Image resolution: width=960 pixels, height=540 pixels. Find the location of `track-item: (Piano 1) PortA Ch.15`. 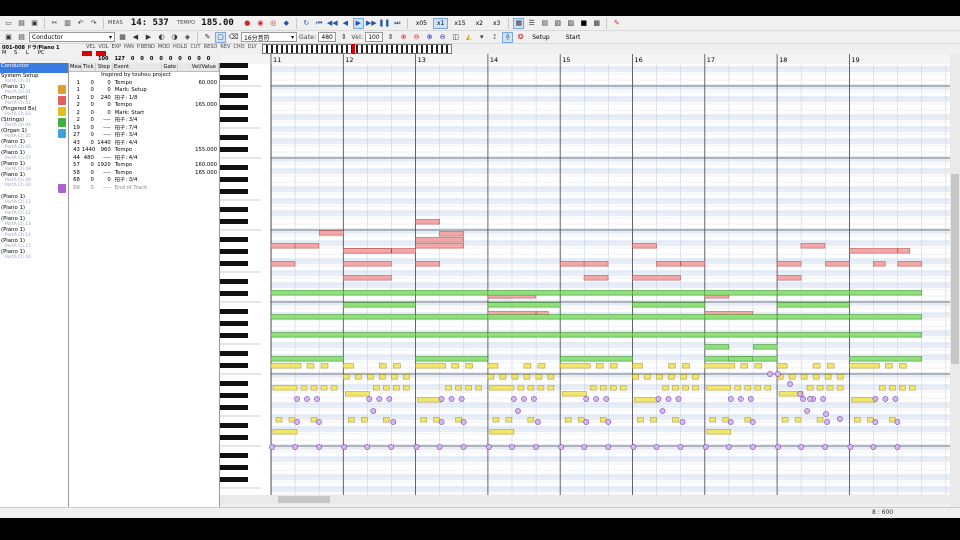

track-item: (Piano 1) PortA Ch.15 is located at coordinates (34, 243).